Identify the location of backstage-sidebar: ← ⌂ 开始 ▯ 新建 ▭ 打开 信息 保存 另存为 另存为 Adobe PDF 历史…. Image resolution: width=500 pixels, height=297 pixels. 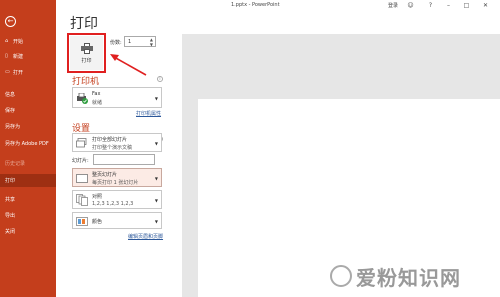
(28, 148).